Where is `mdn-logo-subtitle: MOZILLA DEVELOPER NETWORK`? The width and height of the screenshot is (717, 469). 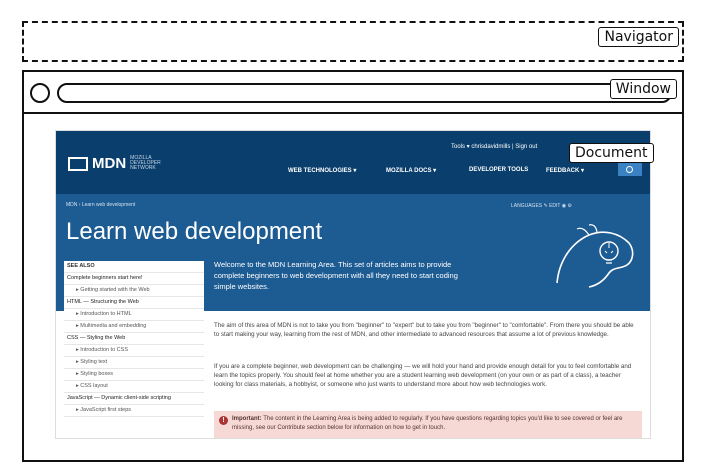
mdn-logo-subtitle: MOZILLA DEVELOPER NETWORK is located at coordinates (145, 163).